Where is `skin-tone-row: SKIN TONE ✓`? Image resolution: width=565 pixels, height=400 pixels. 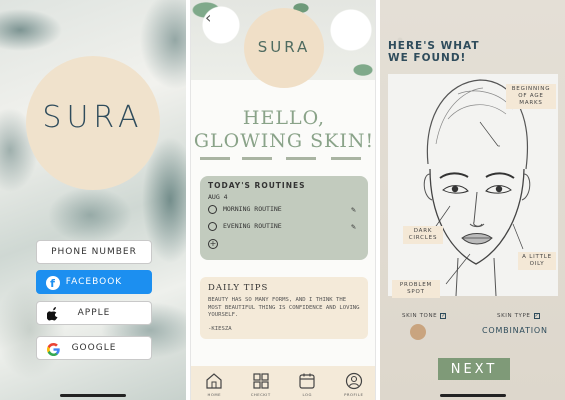 skin-tone-row: SKIN TONE ✓ is located at coordinates (424, 316).